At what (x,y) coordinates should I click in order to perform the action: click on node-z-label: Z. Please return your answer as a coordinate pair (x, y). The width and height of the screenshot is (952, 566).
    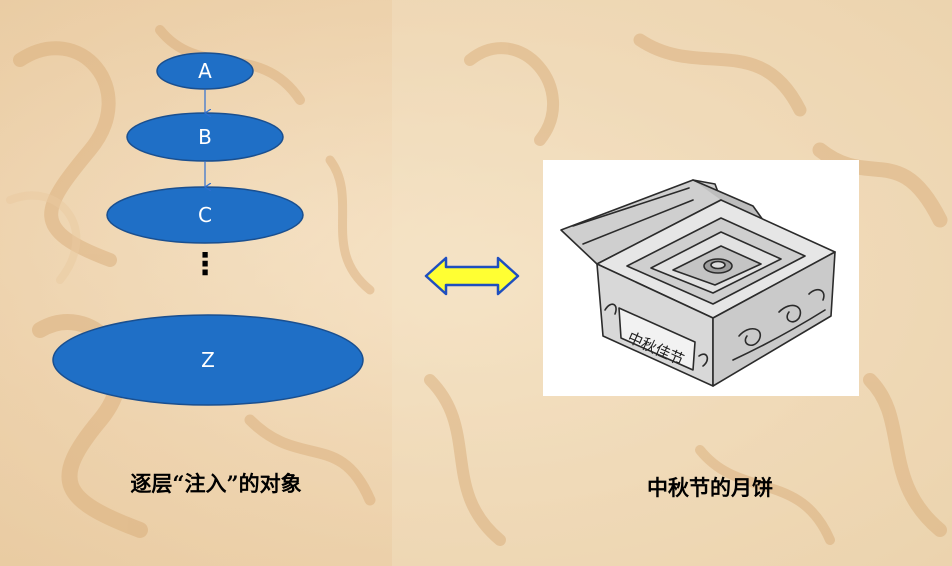
    Looking at the image, I should click on (208, 360).